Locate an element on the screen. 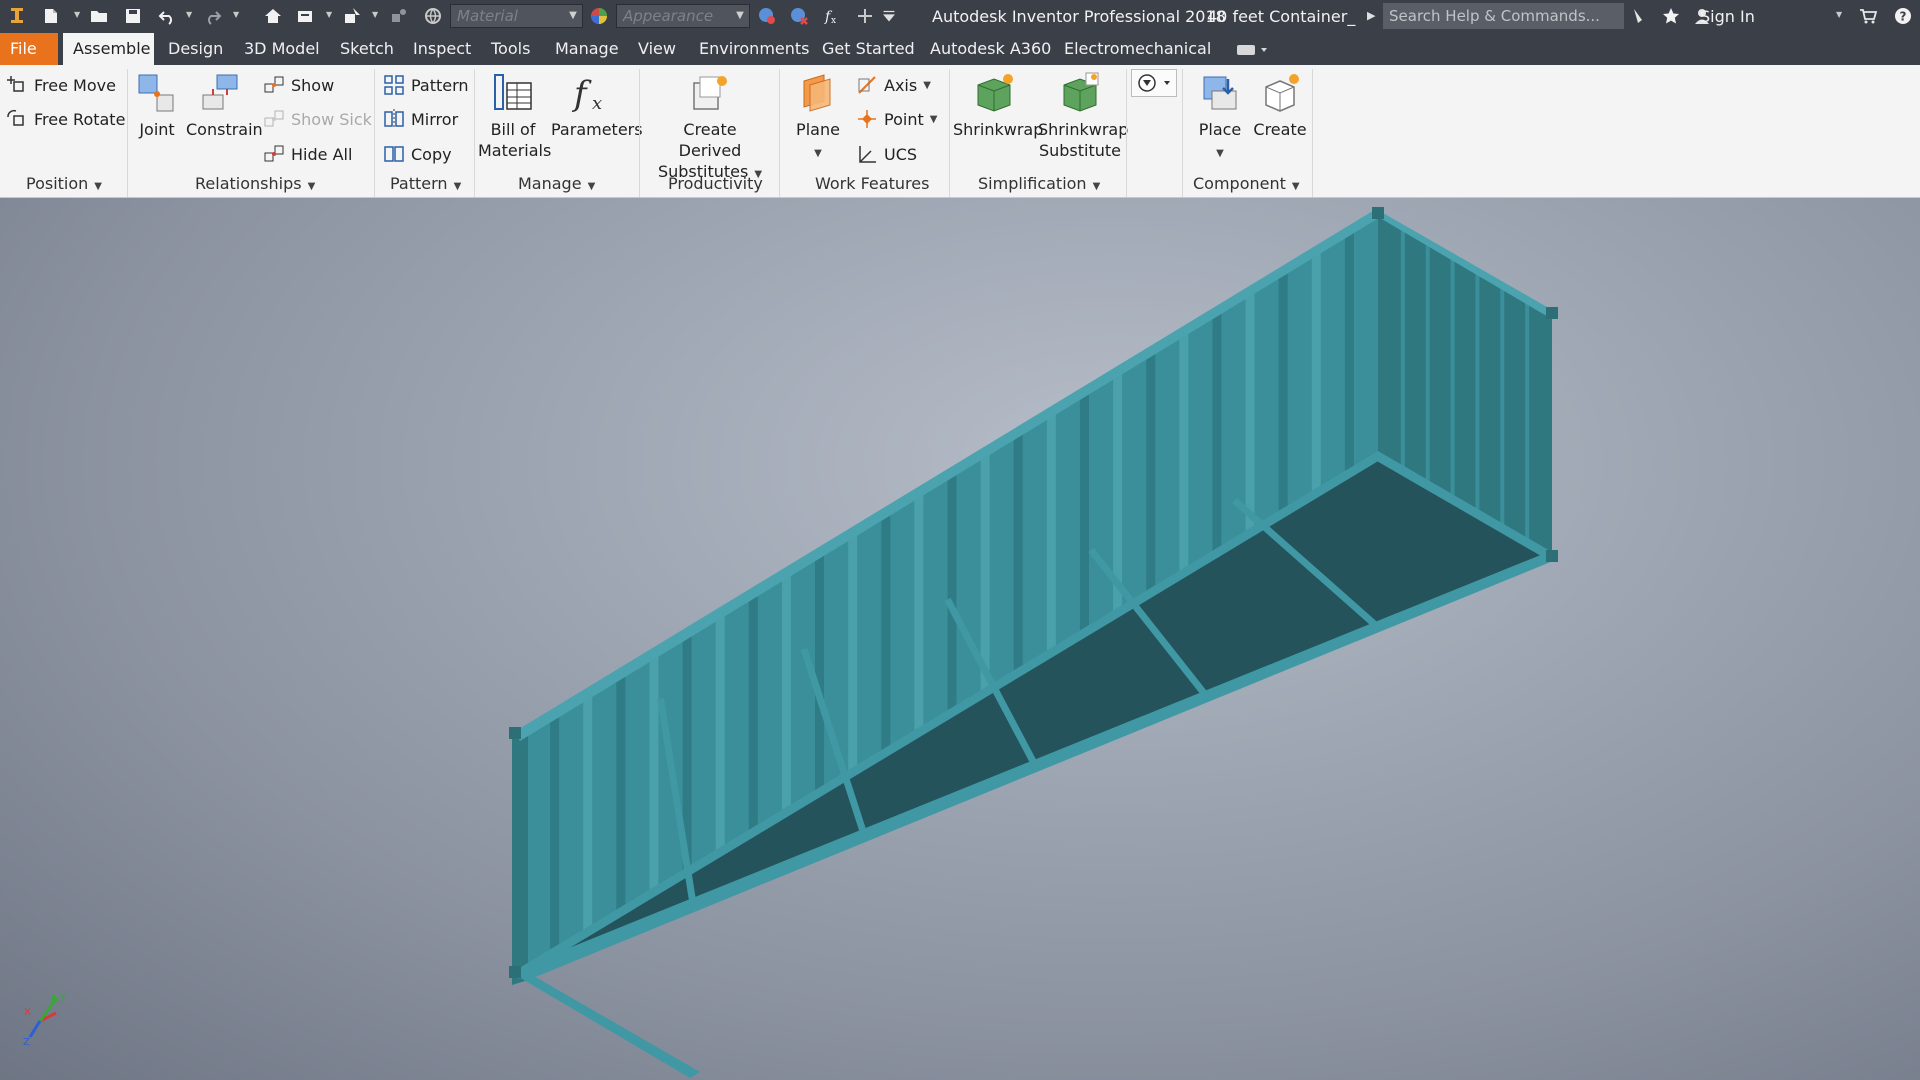  panel-label-component: Component ▼ is located at coordinates (1246, 184).